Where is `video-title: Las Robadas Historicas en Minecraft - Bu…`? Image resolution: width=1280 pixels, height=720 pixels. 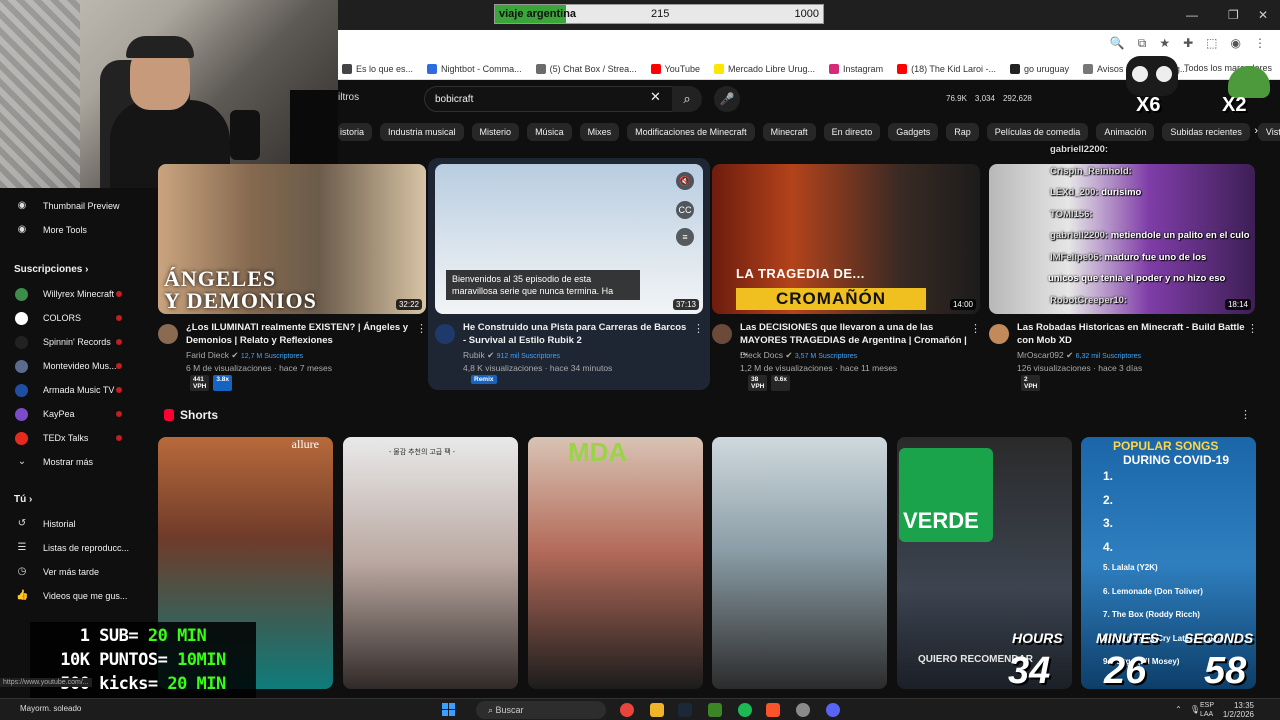
video-title: Las Robadas Historicas en Minecraft - Bu… is located at coordinates (1131, 334).